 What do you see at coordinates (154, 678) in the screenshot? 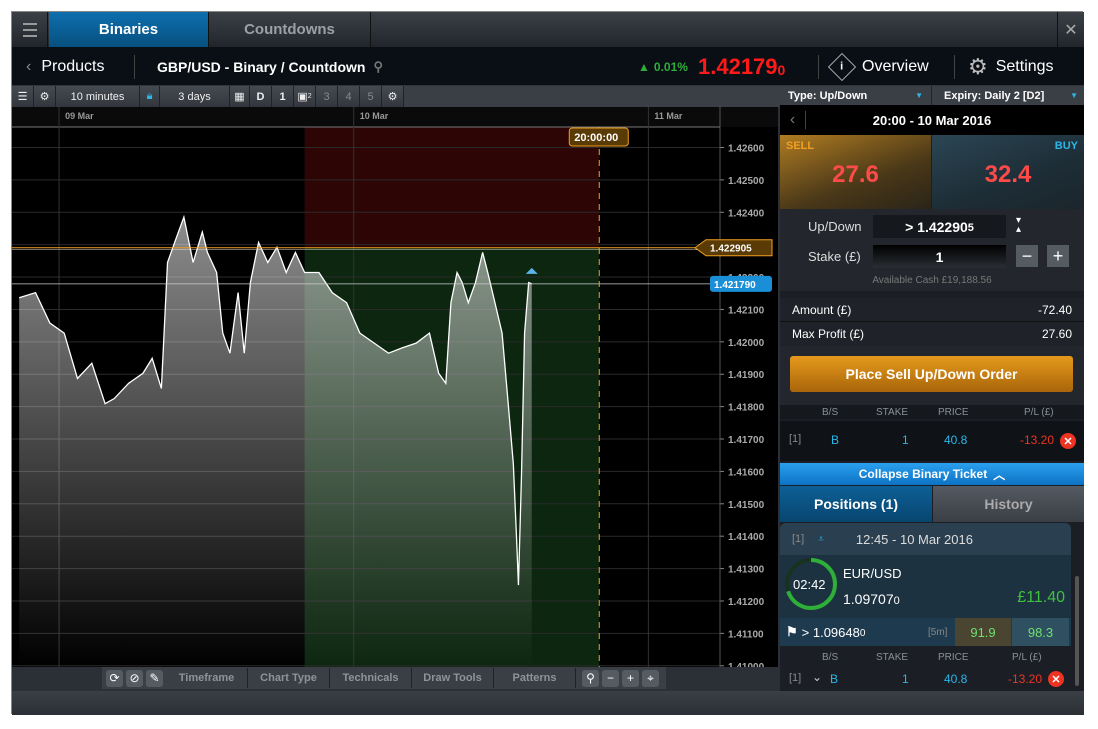
I see `pencil-icon: ✎` at bounding box center [154, 678].